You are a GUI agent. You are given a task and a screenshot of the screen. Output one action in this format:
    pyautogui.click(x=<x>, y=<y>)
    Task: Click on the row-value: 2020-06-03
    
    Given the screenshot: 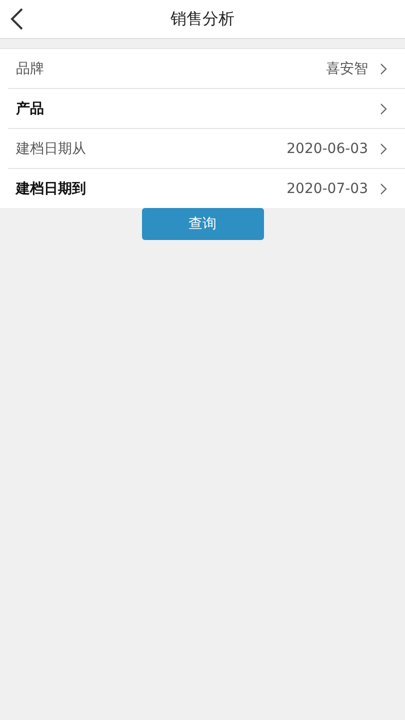 What is the action you would take?
    pyautogui.click(x=327, y=148)
    